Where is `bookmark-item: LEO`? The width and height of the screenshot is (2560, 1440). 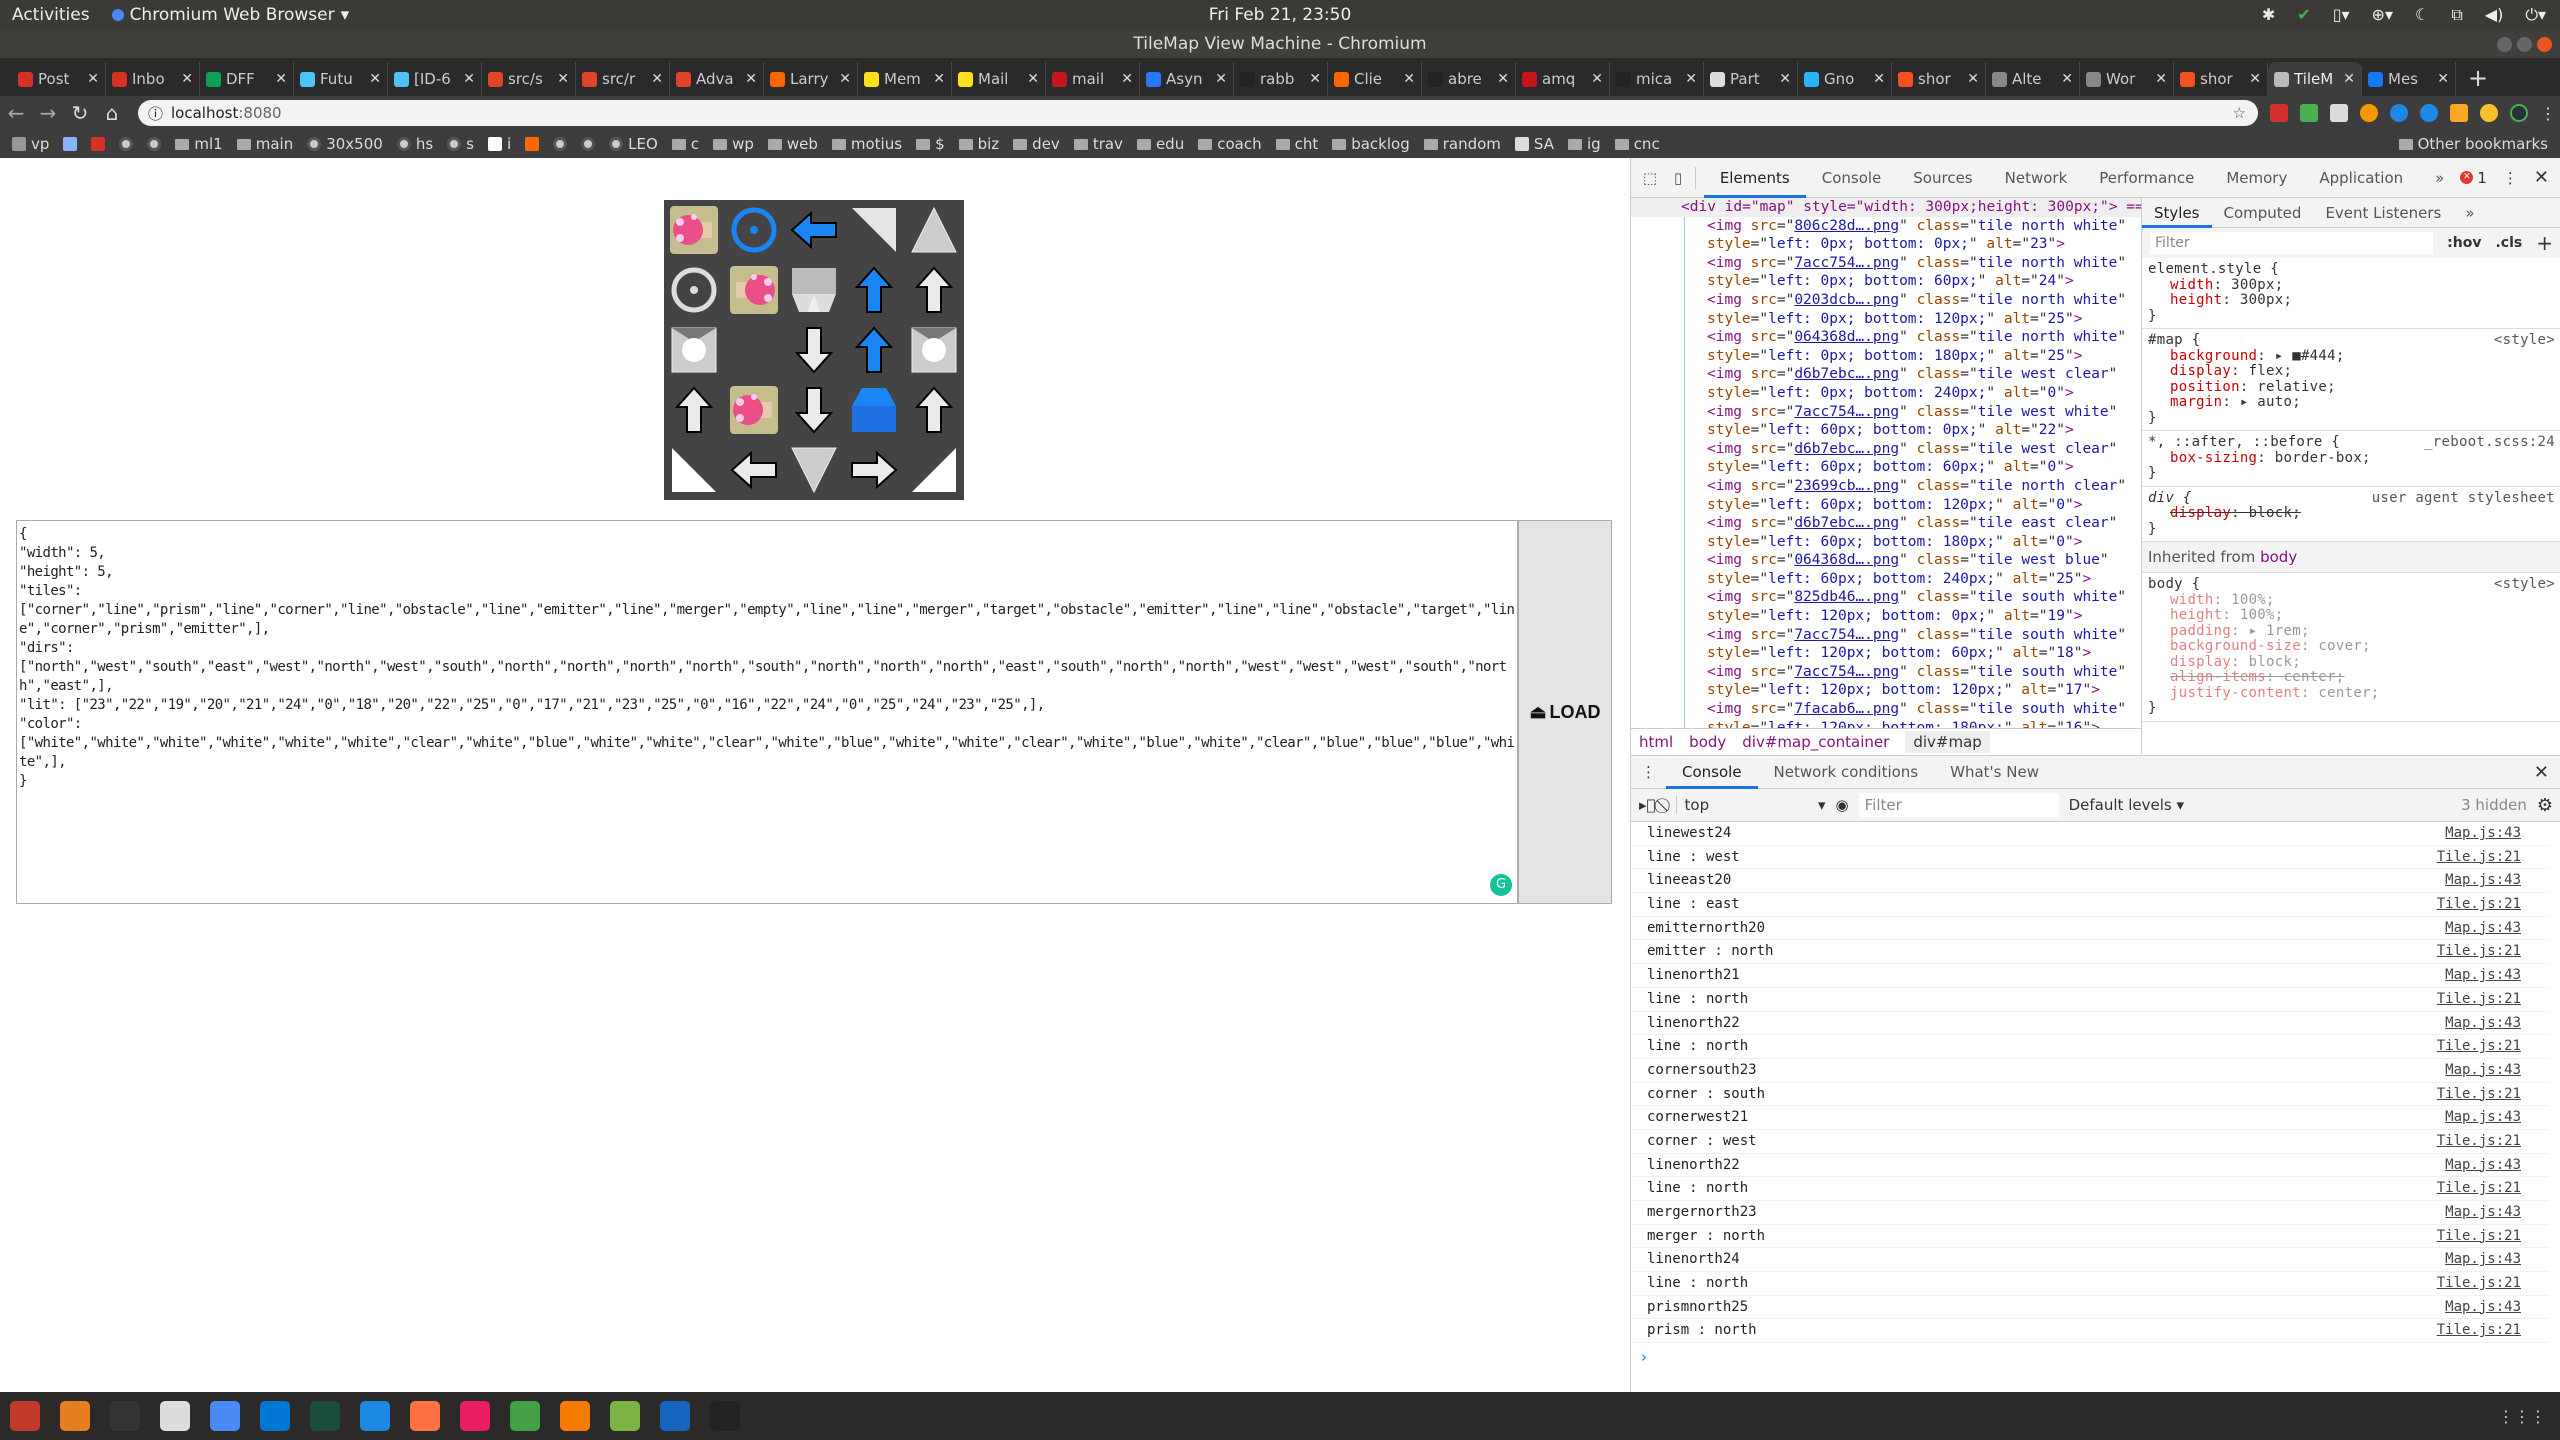
bookmark-item: LEO is located at coordinates (633, 144).